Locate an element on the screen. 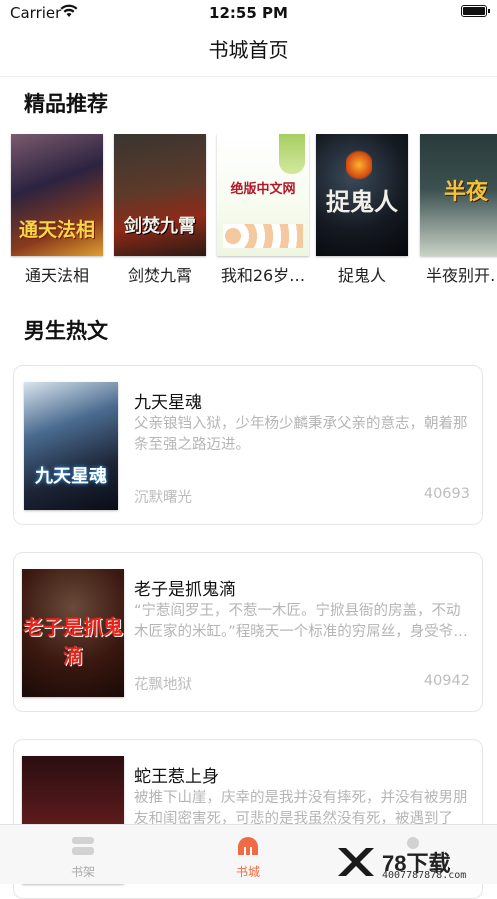 This screenshot has width=497, height=899. section-title-hot: 男生热文 is located at coordinates (66, 331).